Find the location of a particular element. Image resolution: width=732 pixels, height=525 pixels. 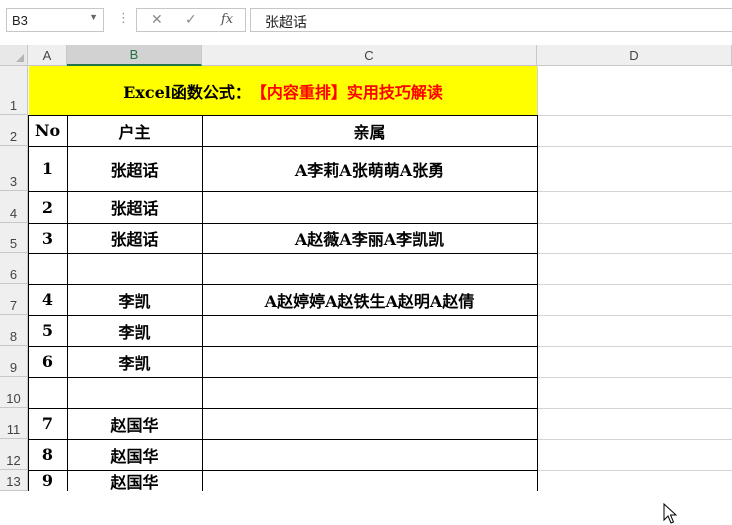

insert-function-icon: fx is located at coordinates (227, 20).